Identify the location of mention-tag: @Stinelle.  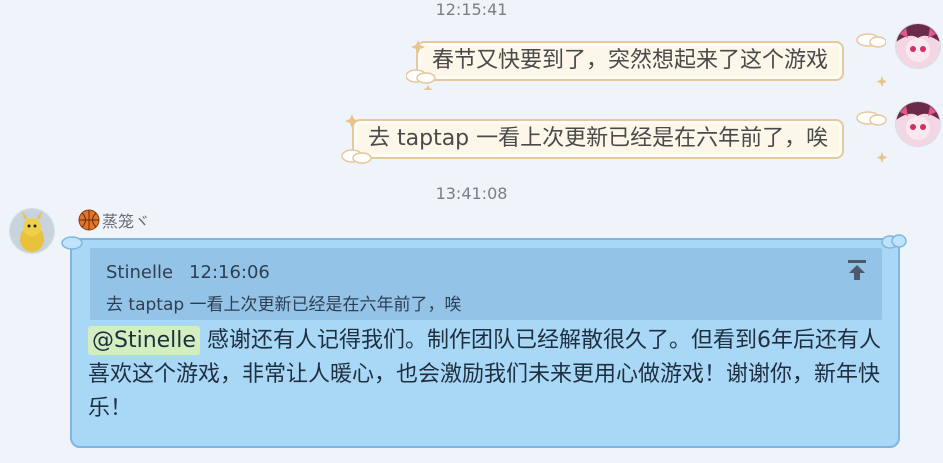
(144, 340).